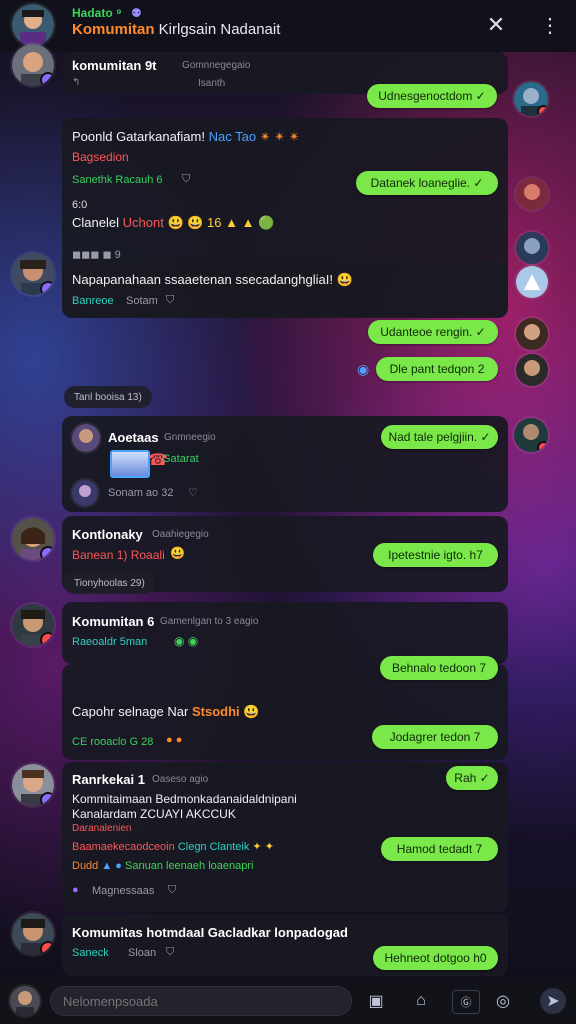 This screenshot has height=1024, width=576. Describe the element at coordinates (130, 464) in the screenshot. I see `screen-icon` at that location.